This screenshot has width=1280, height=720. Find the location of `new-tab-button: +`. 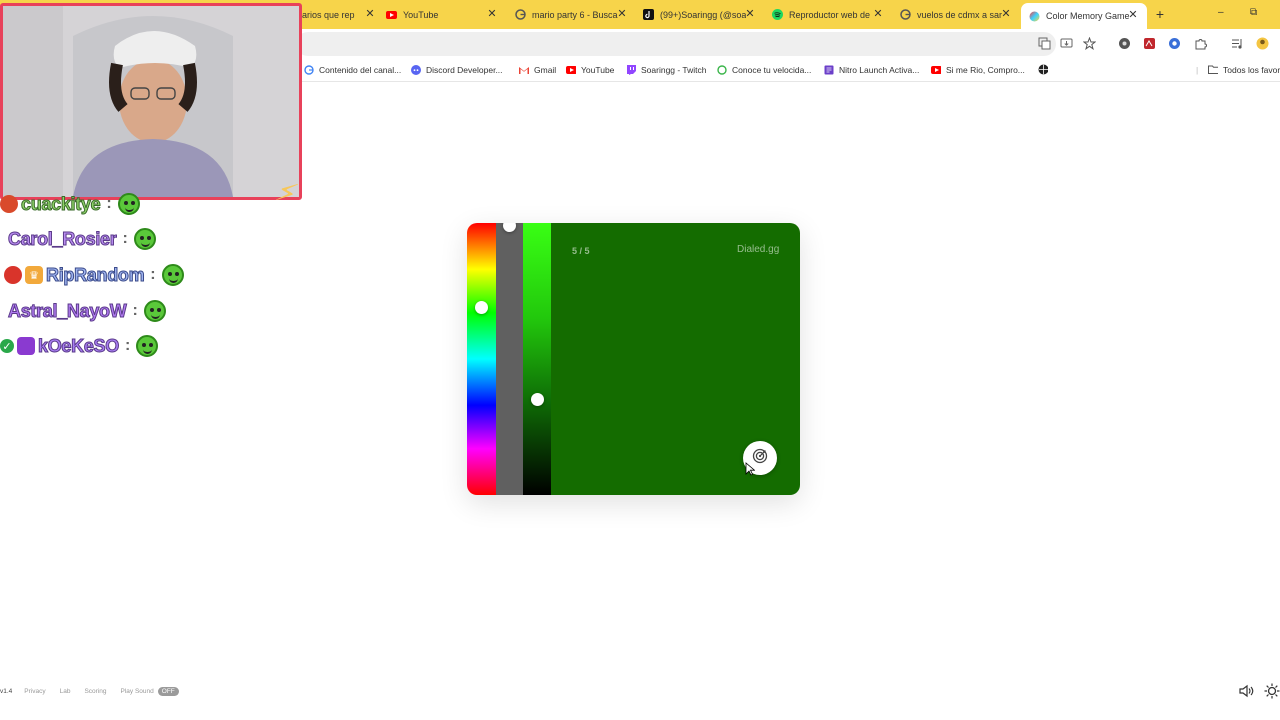

new-tab-button: + is located at coordinates (1160, 14).